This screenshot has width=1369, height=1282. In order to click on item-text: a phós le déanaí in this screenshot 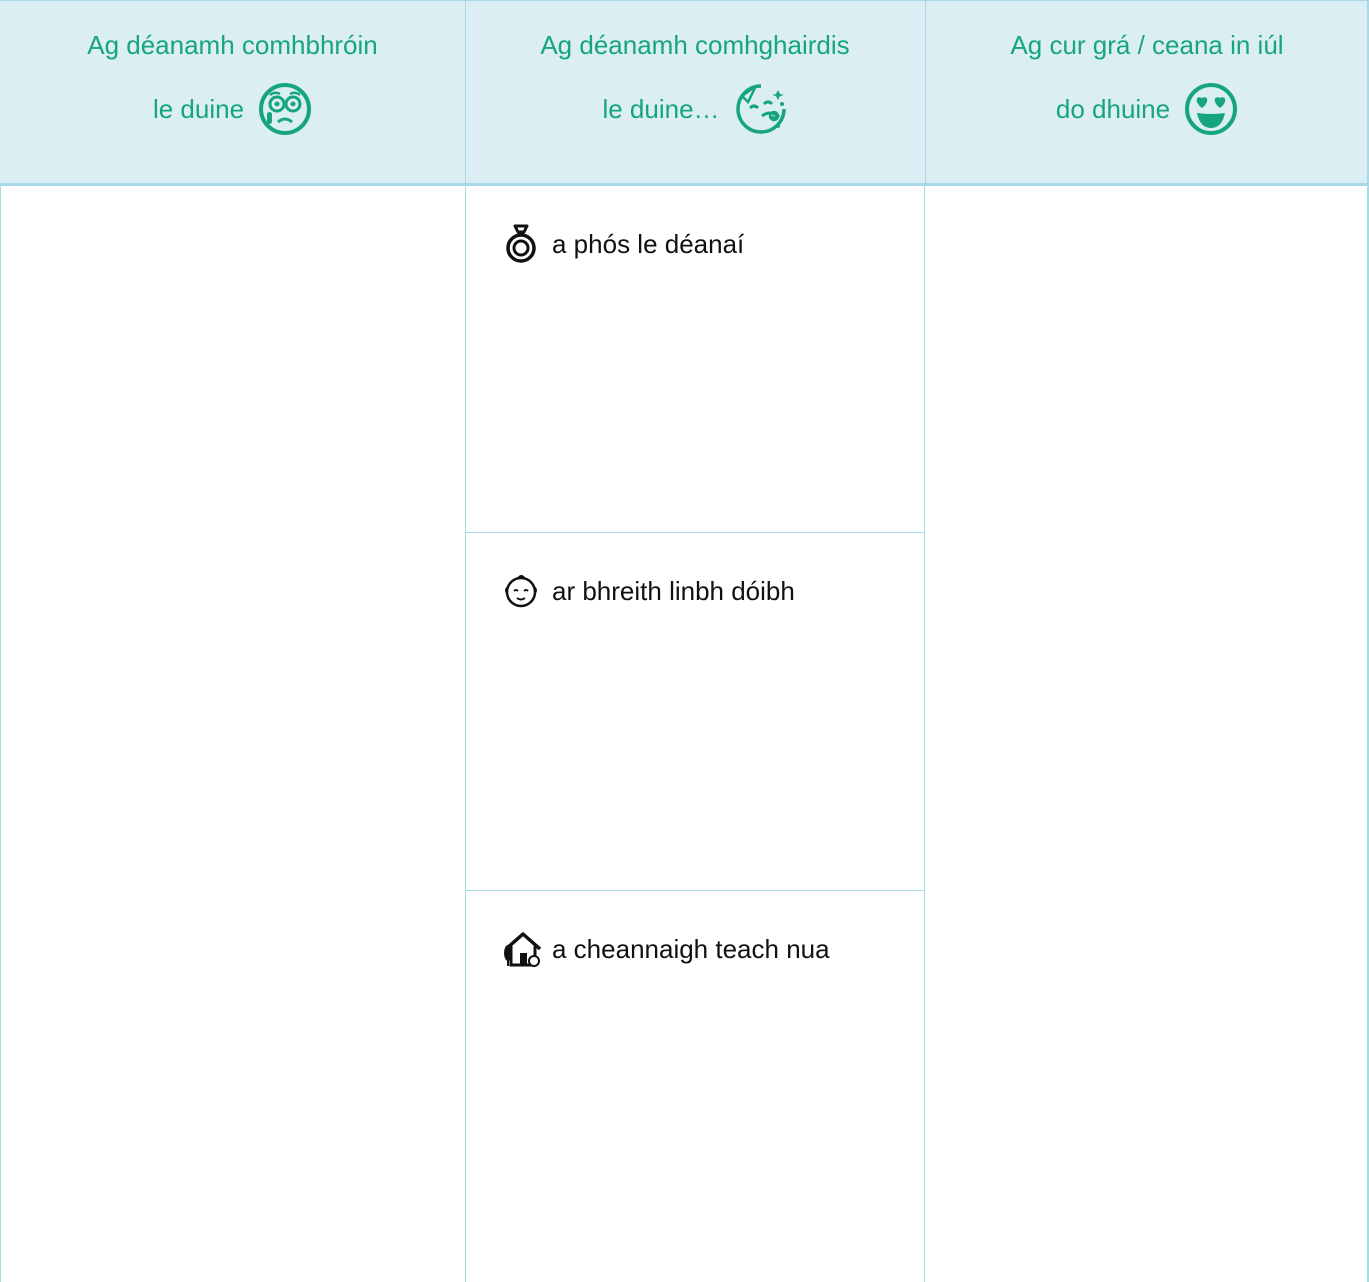, I will do `click(648, 244)`.